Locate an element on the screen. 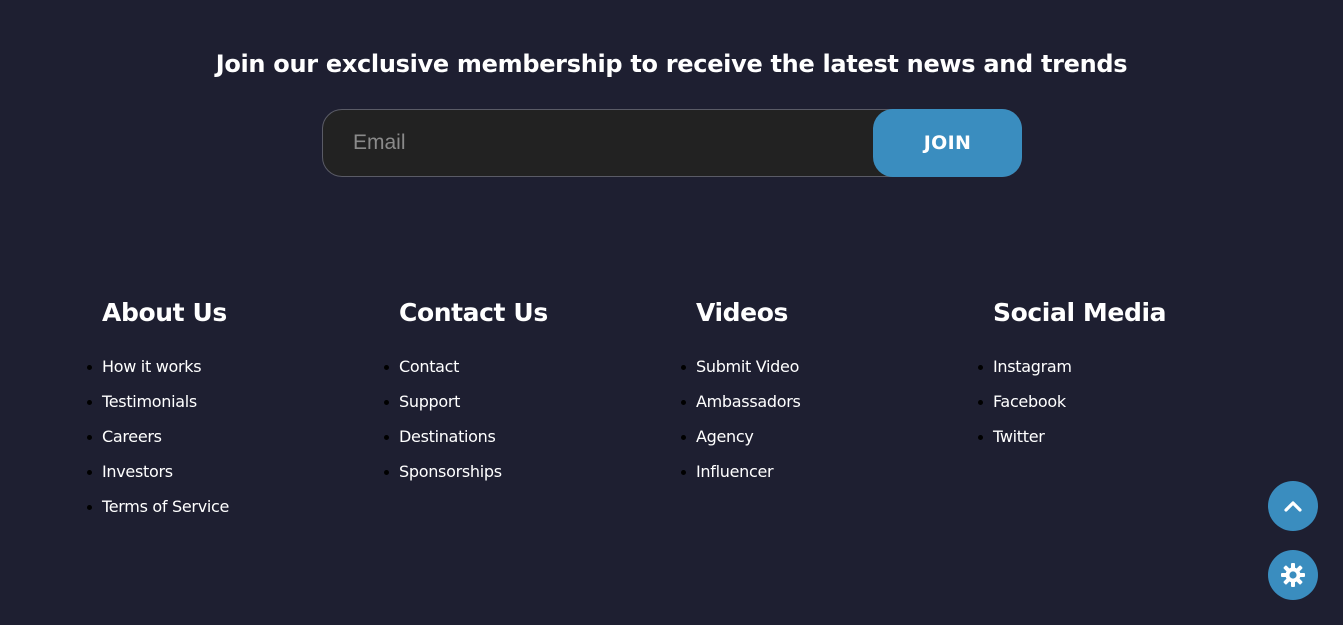 This screenshot has height=625, width=1343. column-heading-social: Social Media is located at coordinates (1080, 312).